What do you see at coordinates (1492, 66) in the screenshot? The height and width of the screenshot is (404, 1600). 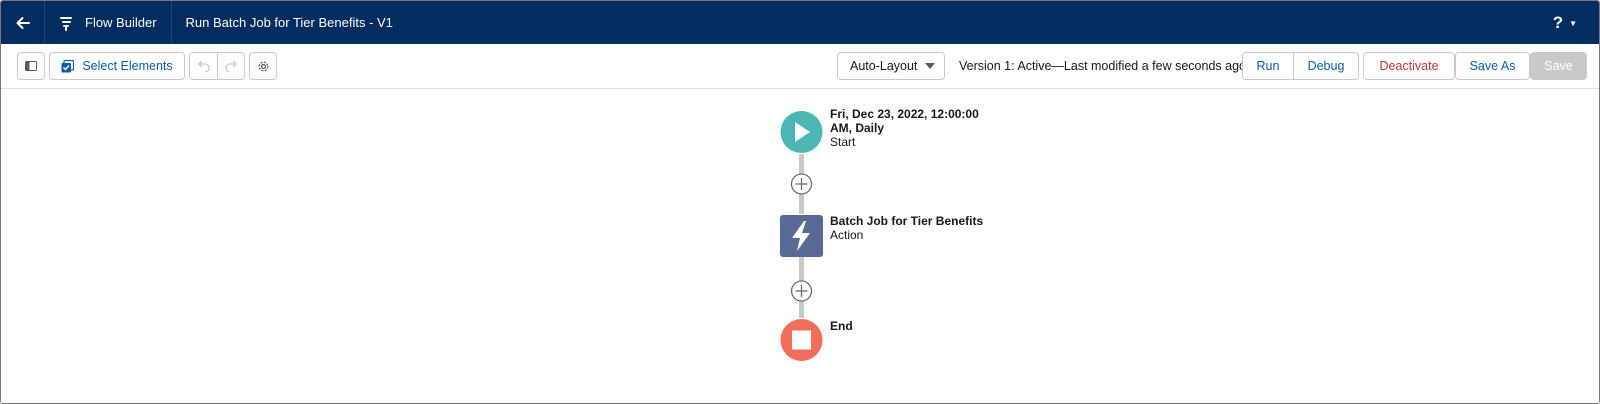 I see `save-as-button: Save As` at bounding box center [1492, 66].